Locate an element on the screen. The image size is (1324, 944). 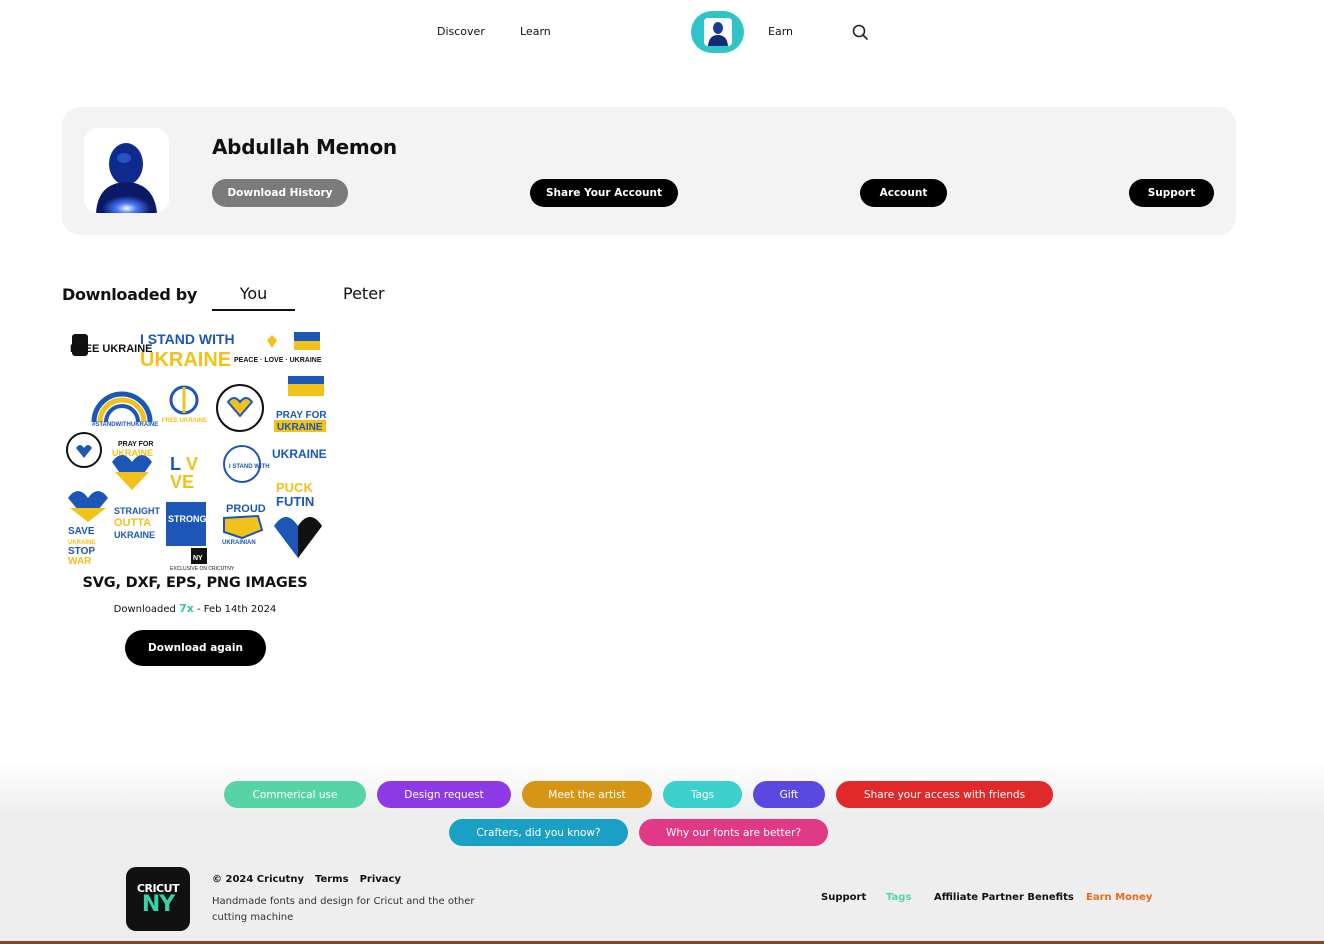
cricutny-logo: CRICUT NY is located at coordinates (158, 899).